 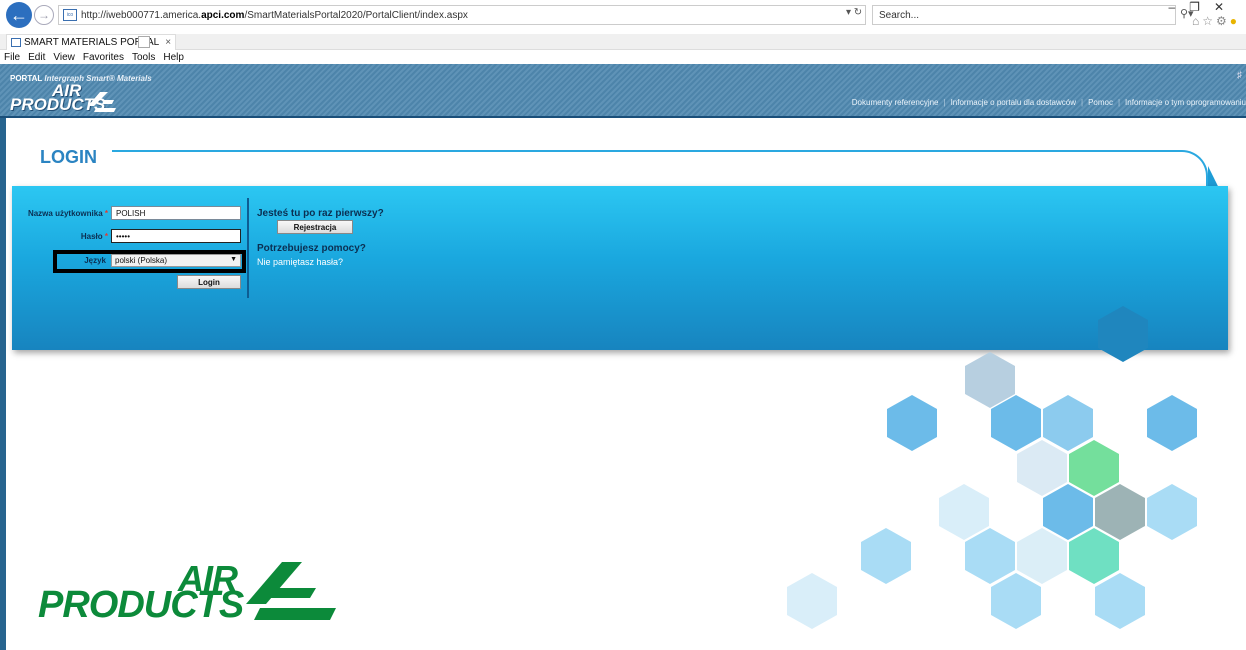 I want to click on air-products-logo-icon, so click(x=102, y=102).